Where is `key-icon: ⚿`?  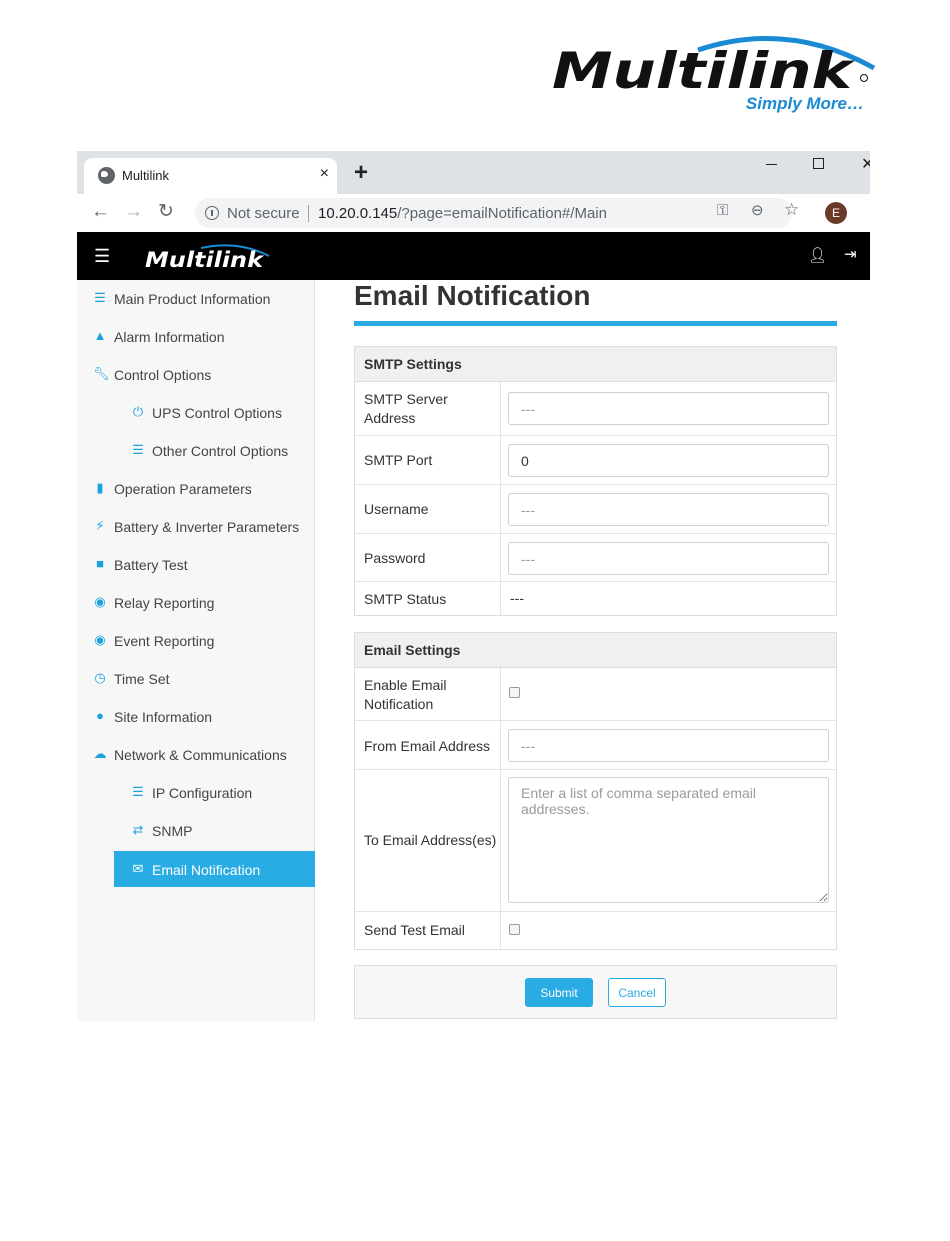
key-icon: ⚿ is located at coordinates (722, 211).